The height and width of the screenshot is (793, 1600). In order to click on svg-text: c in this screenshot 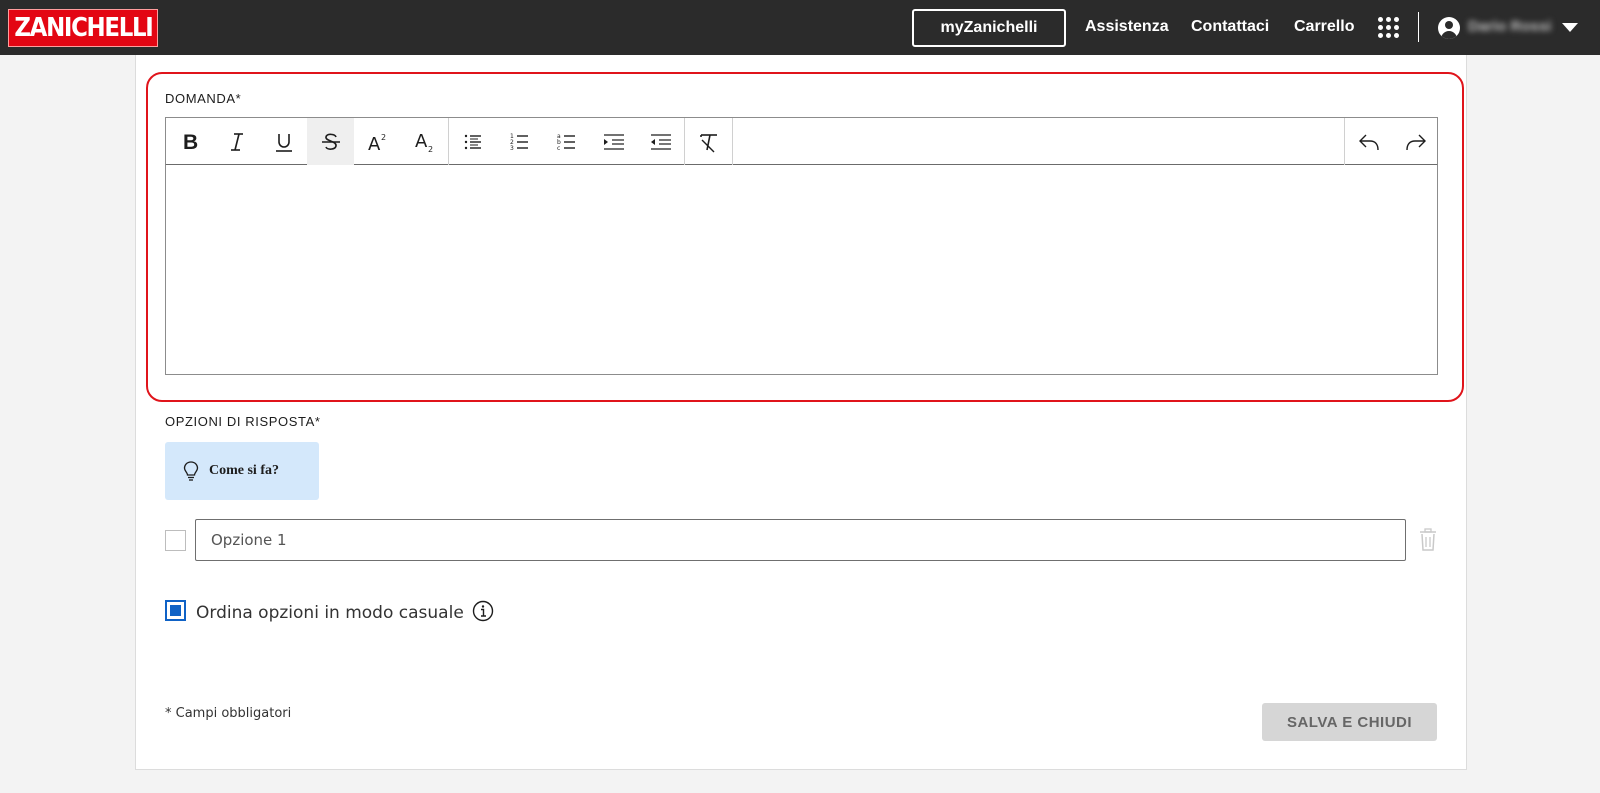, I will do `click(558, 148)`.